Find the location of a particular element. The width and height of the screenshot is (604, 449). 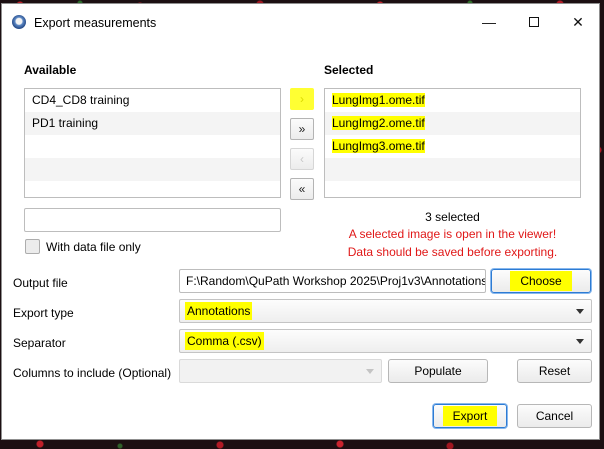

columns-label: Columns to include (Optional) is located at coordinates (92, 373).